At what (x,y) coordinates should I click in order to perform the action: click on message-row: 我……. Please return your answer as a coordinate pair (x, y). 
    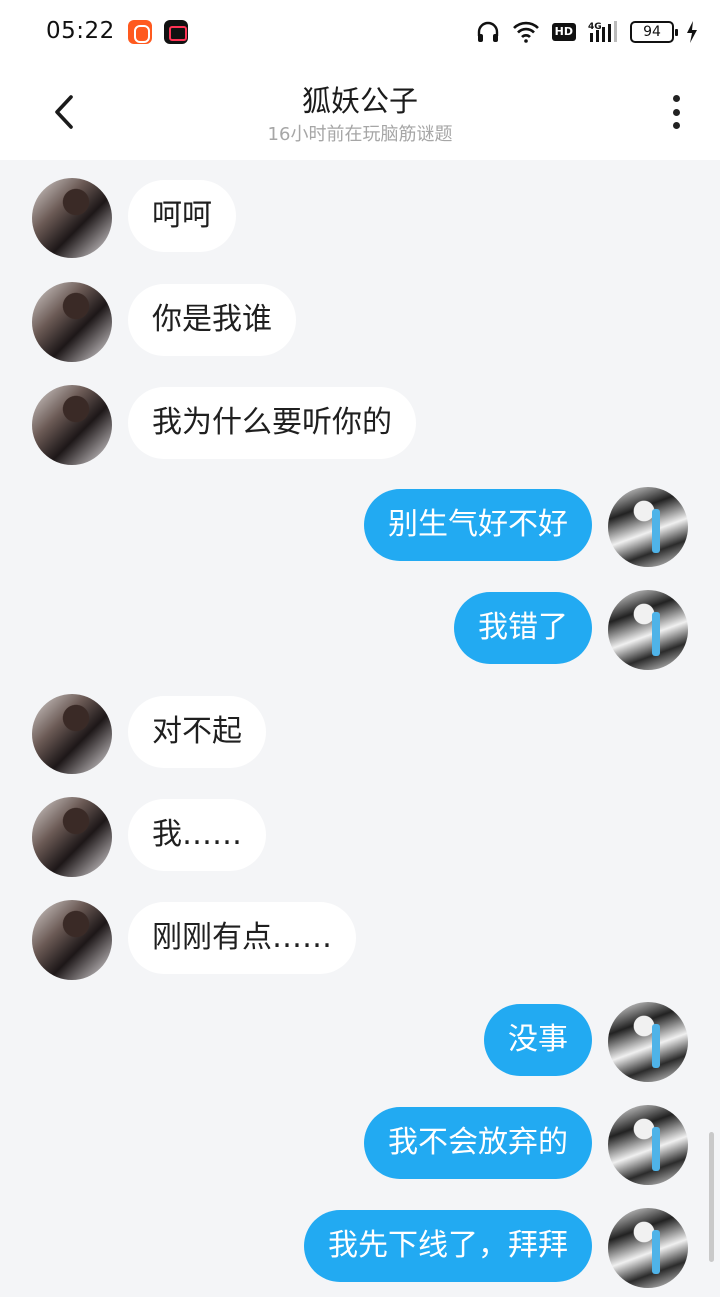
    Looking at the image, I should click on (360, 838).